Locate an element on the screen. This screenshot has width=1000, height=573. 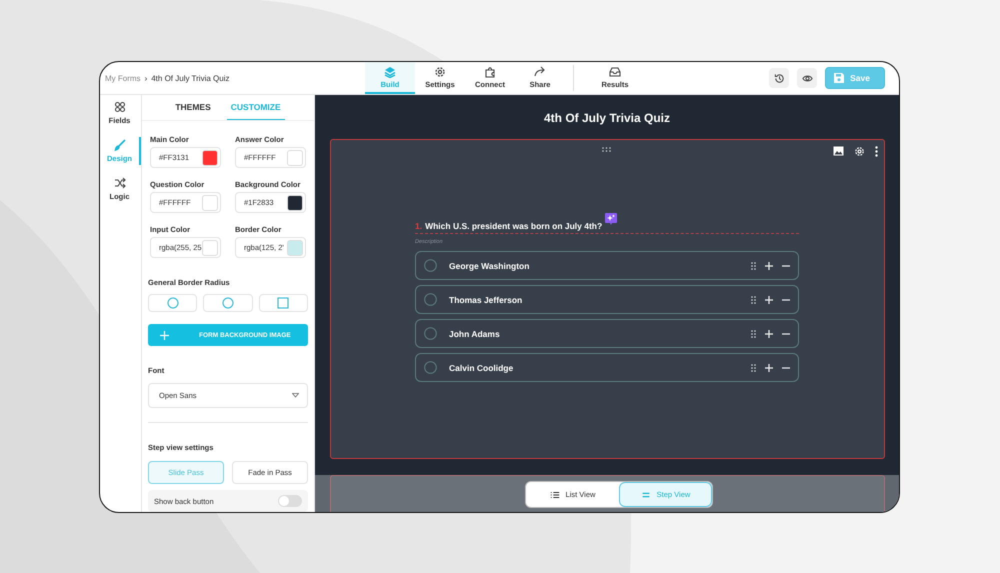
square-icon is located at coordinates (283, 303).